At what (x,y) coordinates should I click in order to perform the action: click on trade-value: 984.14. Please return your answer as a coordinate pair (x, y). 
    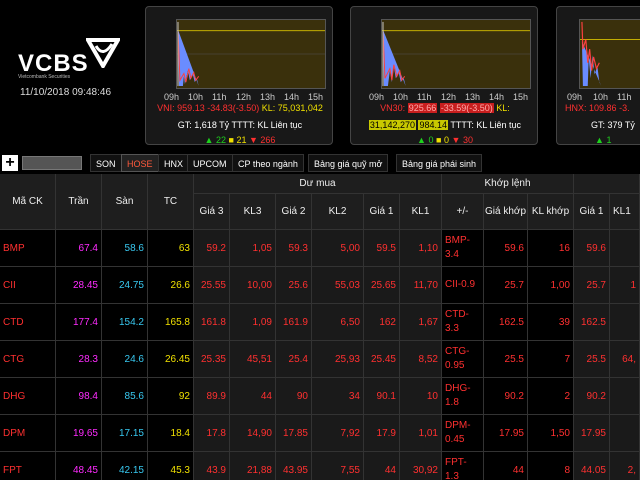
    Looking at the image, I should click on (433, 125).